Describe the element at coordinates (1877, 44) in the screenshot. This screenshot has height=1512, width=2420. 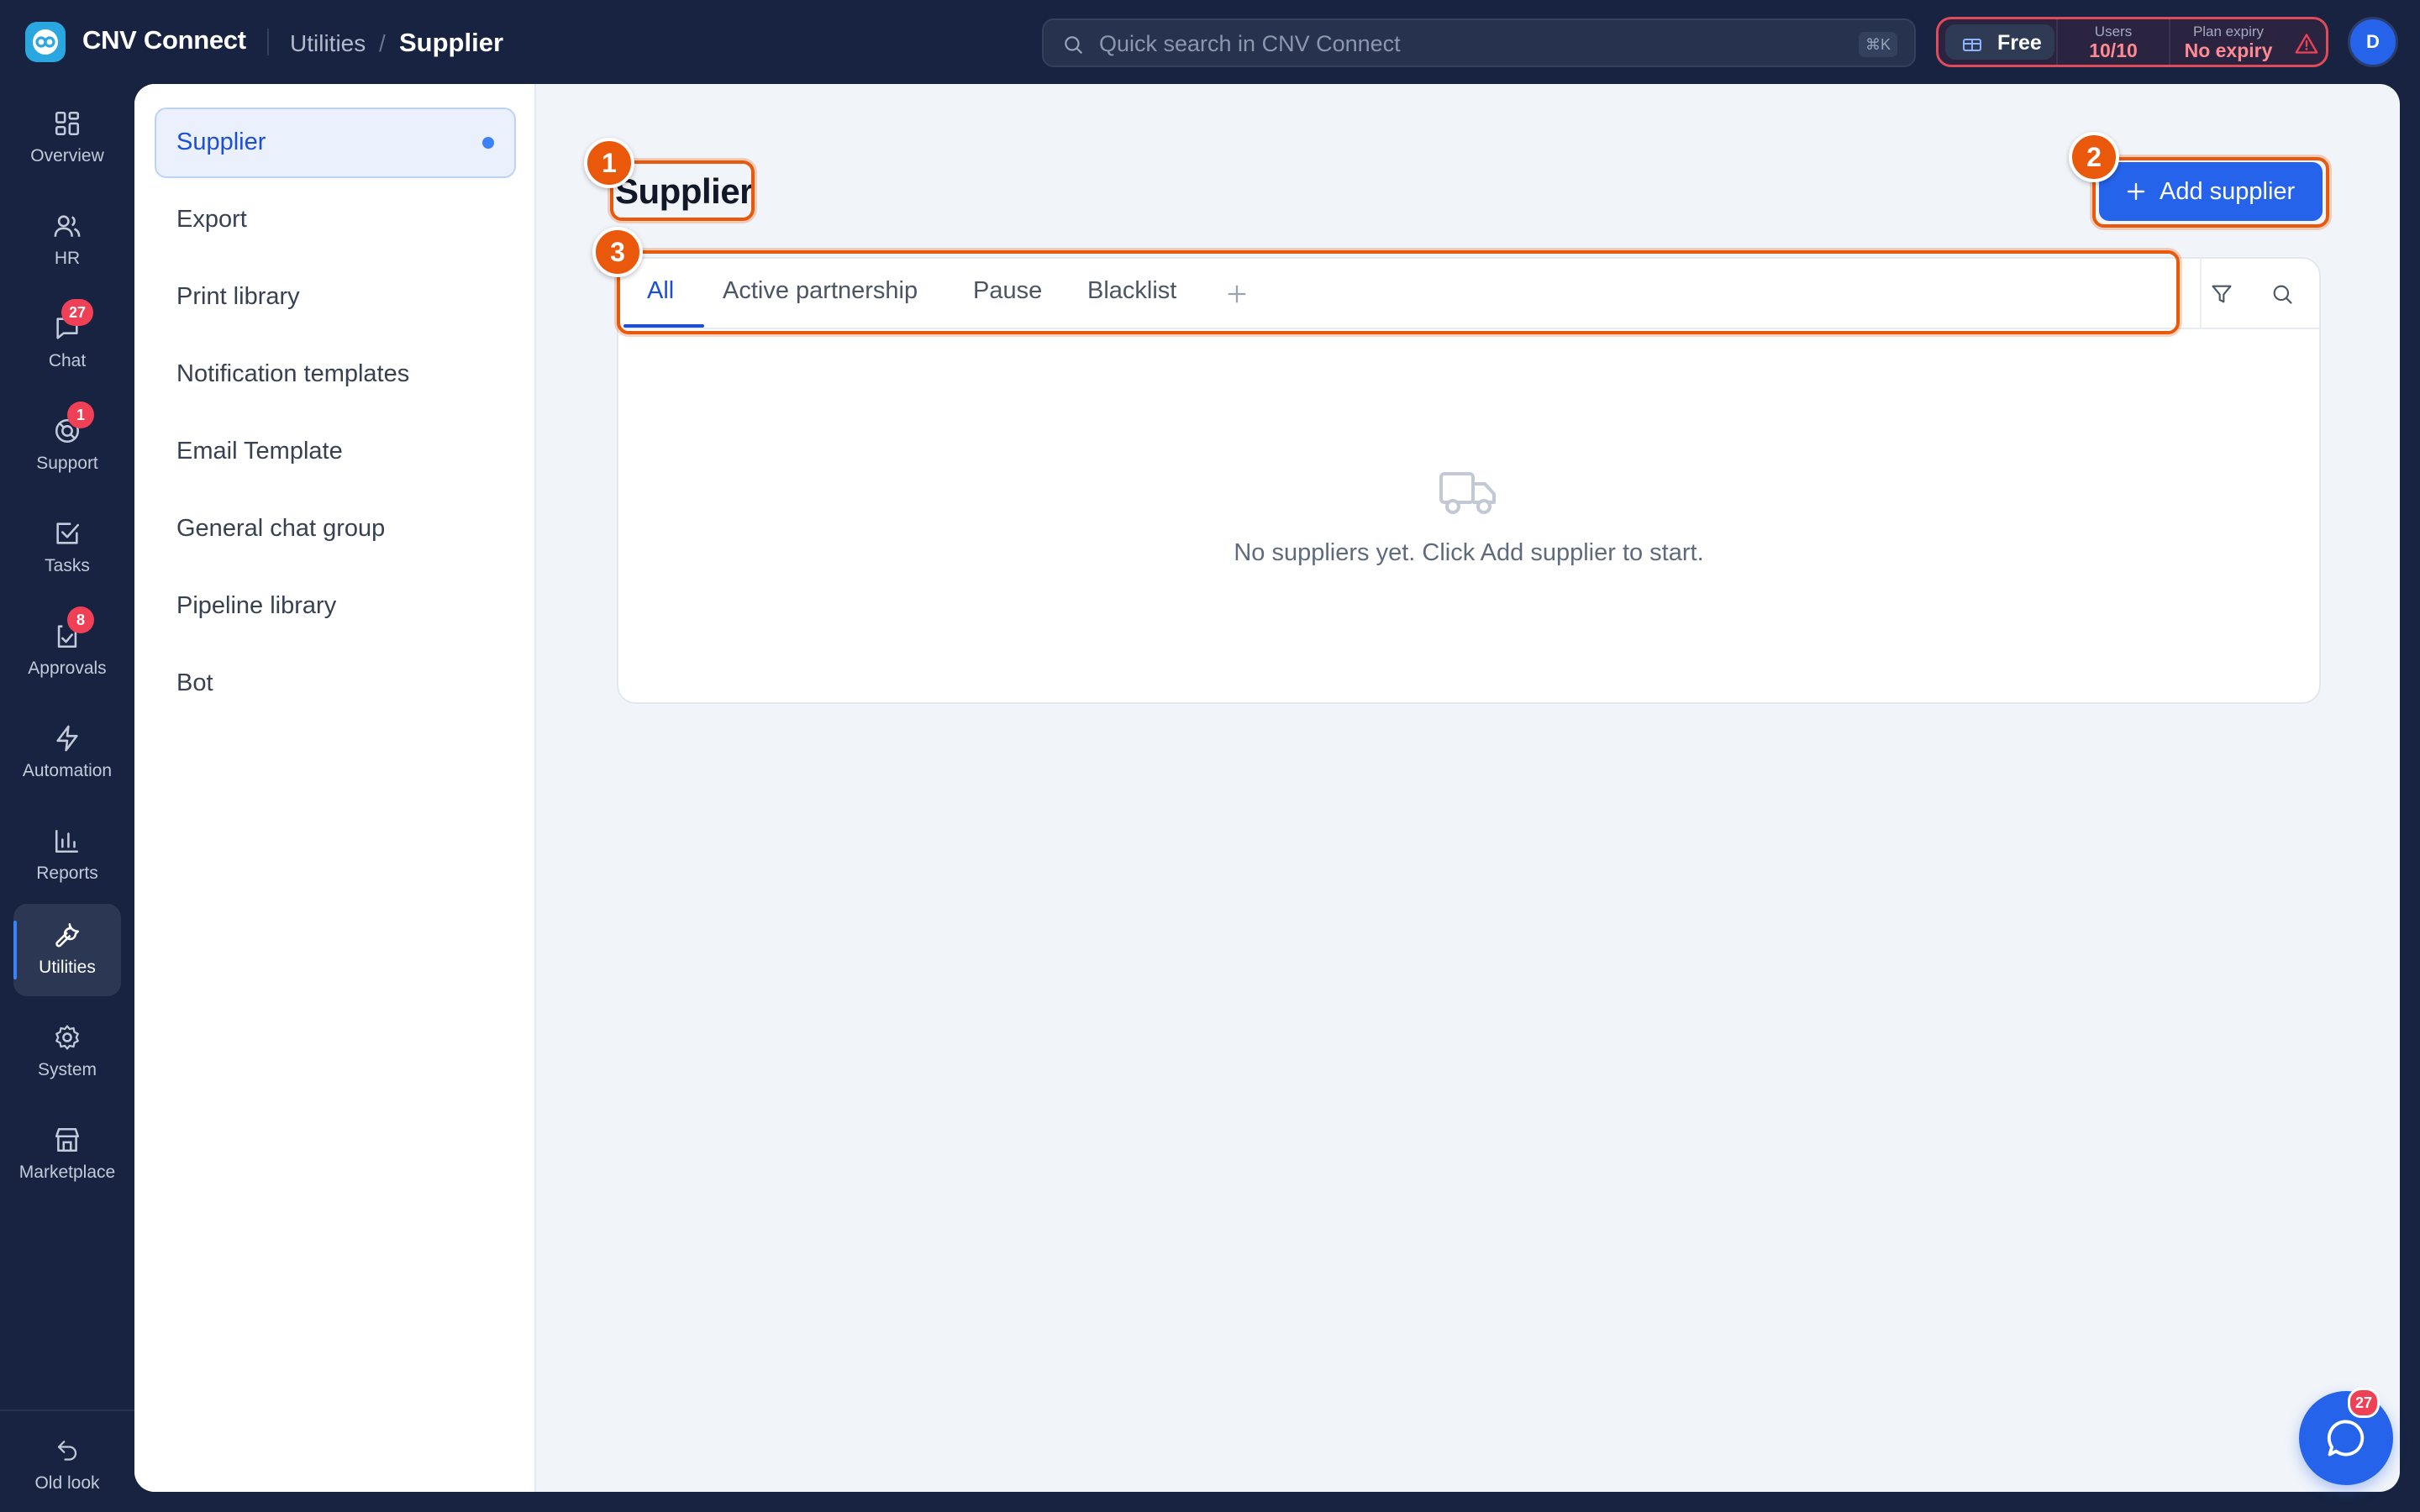
I see `search-shortcut: ⌘K` at that location.